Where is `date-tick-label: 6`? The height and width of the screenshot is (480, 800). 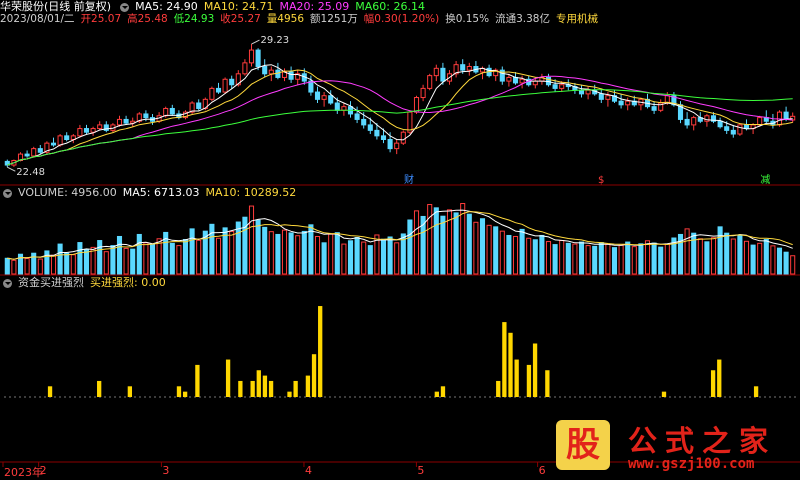 date-tick-label: 6 is located at coordinates (542, 470).